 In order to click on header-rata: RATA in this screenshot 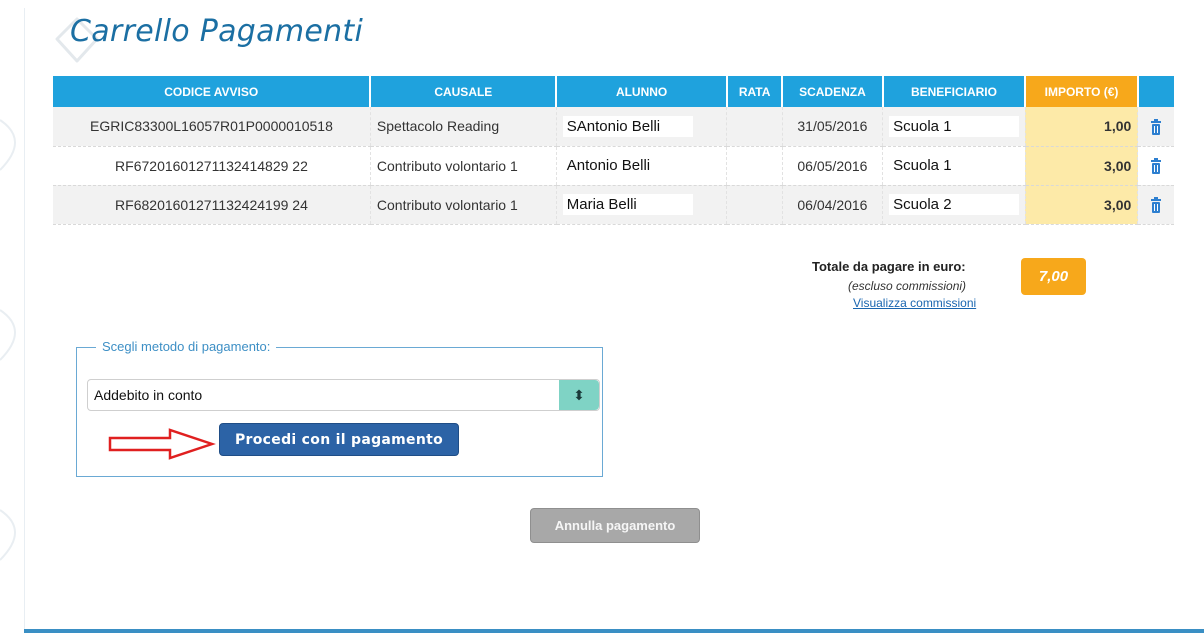, I will do `click(754, 91)`.